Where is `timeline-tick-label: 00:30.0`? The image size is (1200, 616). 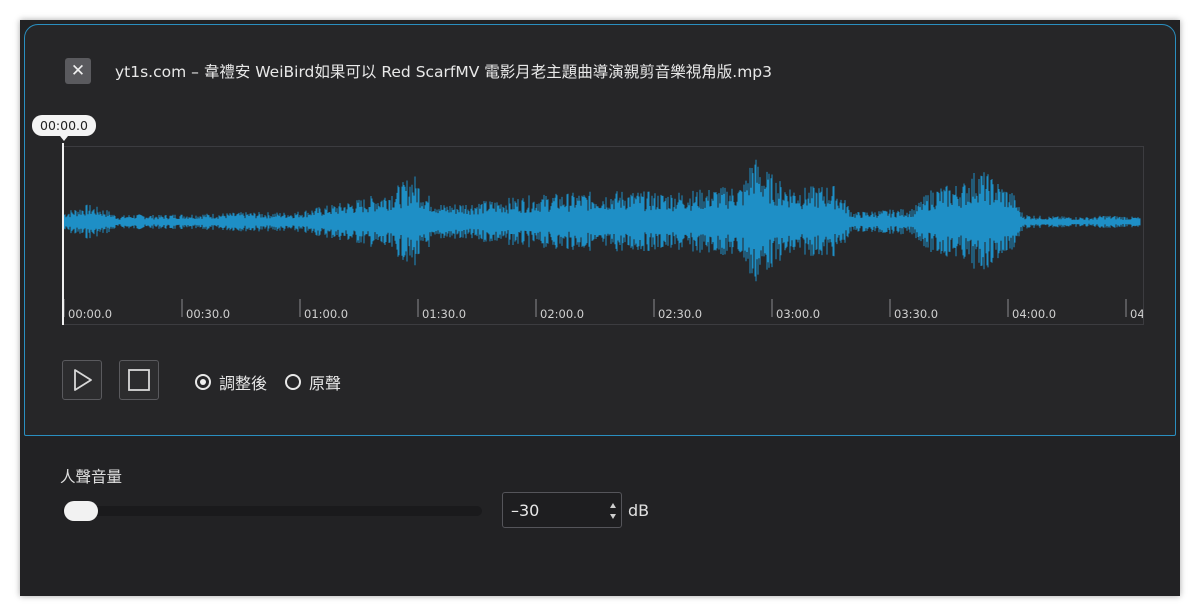
timeline-tick-label: 00:30.0 is located at coordinates (208, 314).